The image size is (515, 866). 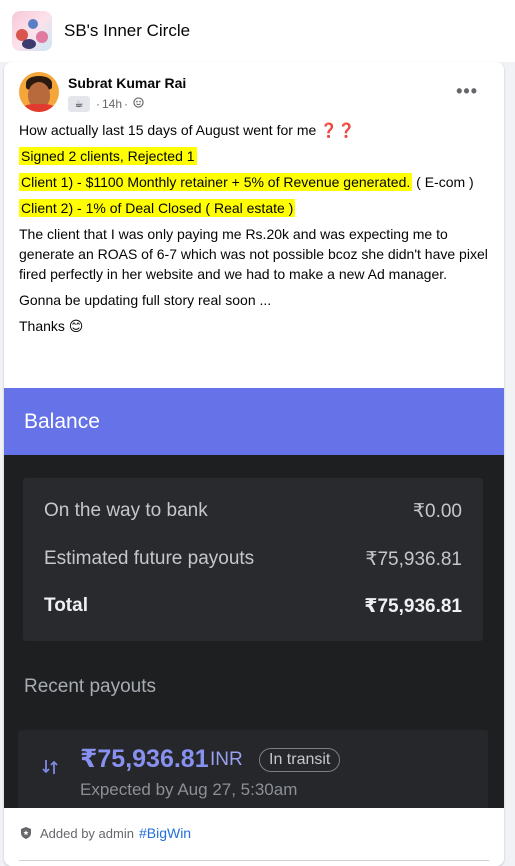 I want to click on highlight-line-1: Signed 2 clients, Rejected 1, so click(x=108, y=156).